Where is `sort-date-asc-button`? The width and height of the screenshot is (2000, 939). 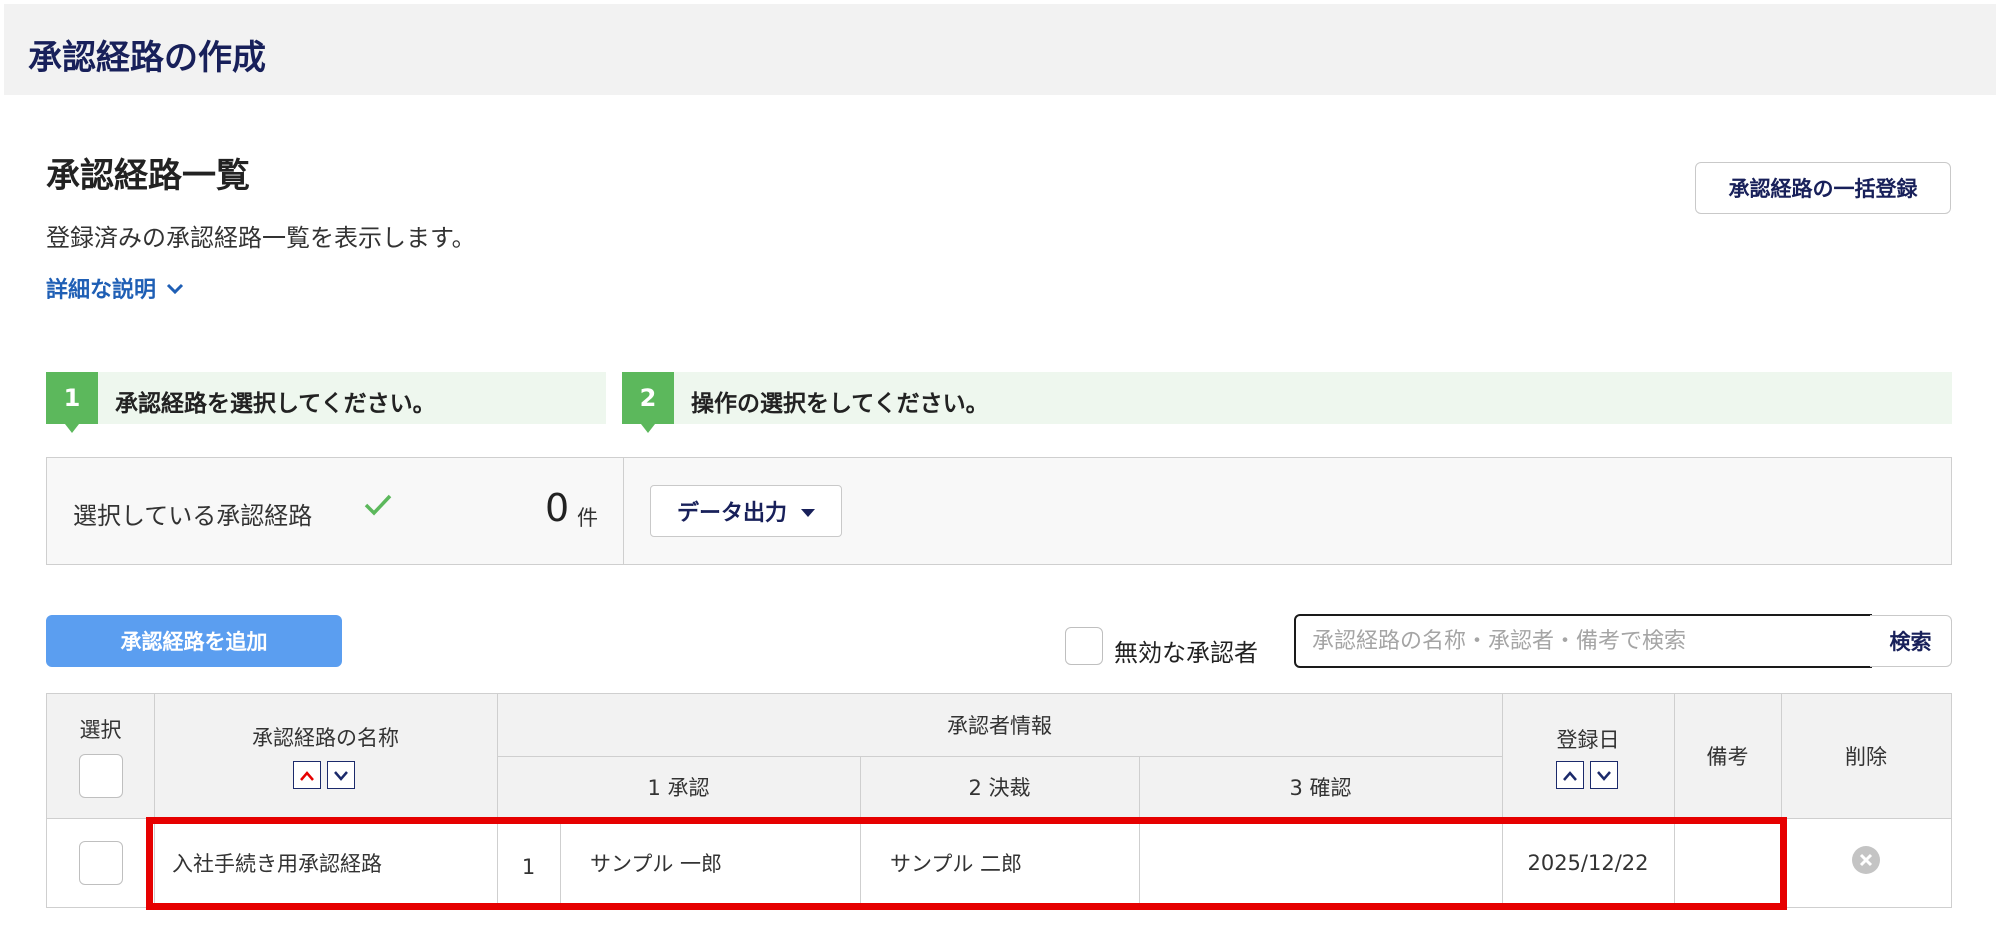 sort-date-asc-button is located at coordinates (1570, 775).